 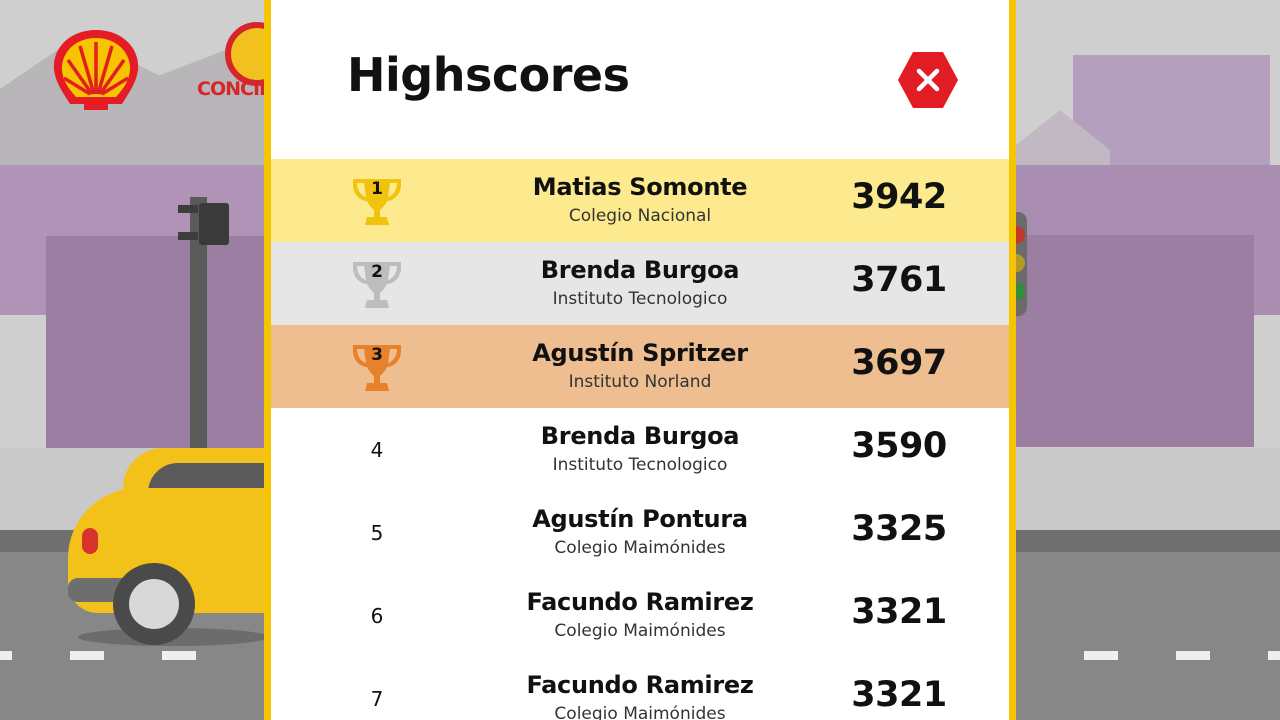 I want to click on player-score: 3697, so click(x=899, y=363).